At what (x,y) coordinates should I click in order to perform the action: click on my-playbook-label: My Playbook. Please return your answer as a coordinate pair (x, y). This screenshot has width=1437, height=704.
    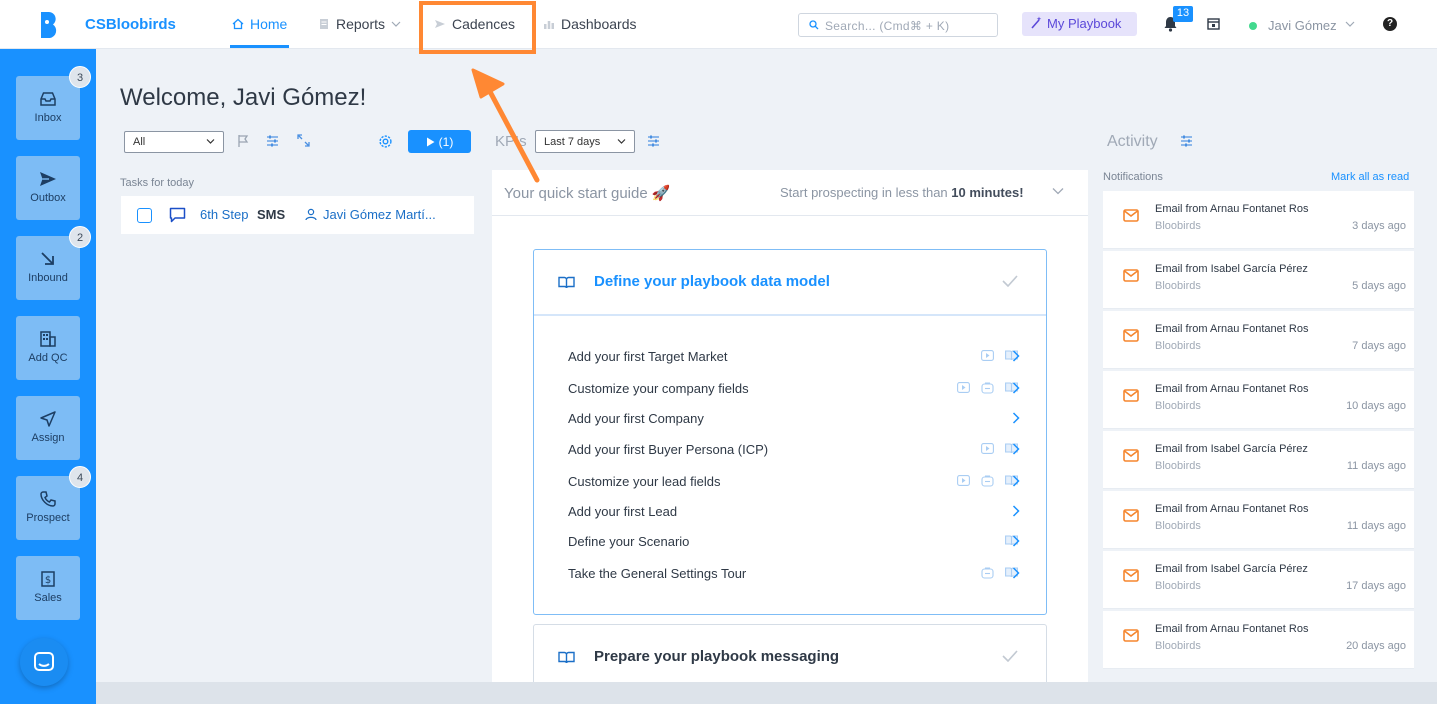
    Looking at the image, I should click on (1084, 23).